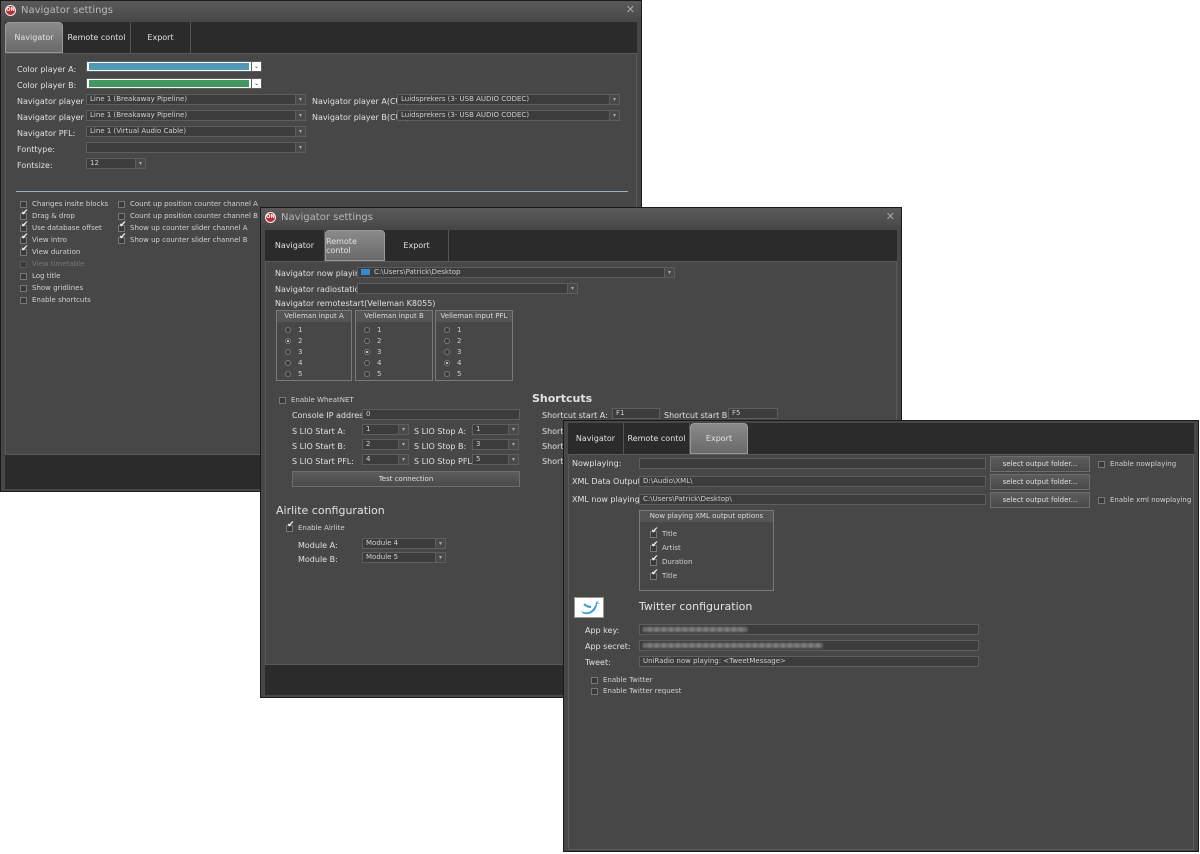  I want to click on fonttype-select: ▾, so click(196, 147).